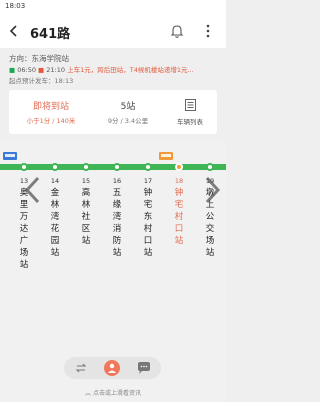 This screenshot has height=402, width=320. I want to click on arriving-block: 即将到站 小于1分 / 140米, so click(51, 112).